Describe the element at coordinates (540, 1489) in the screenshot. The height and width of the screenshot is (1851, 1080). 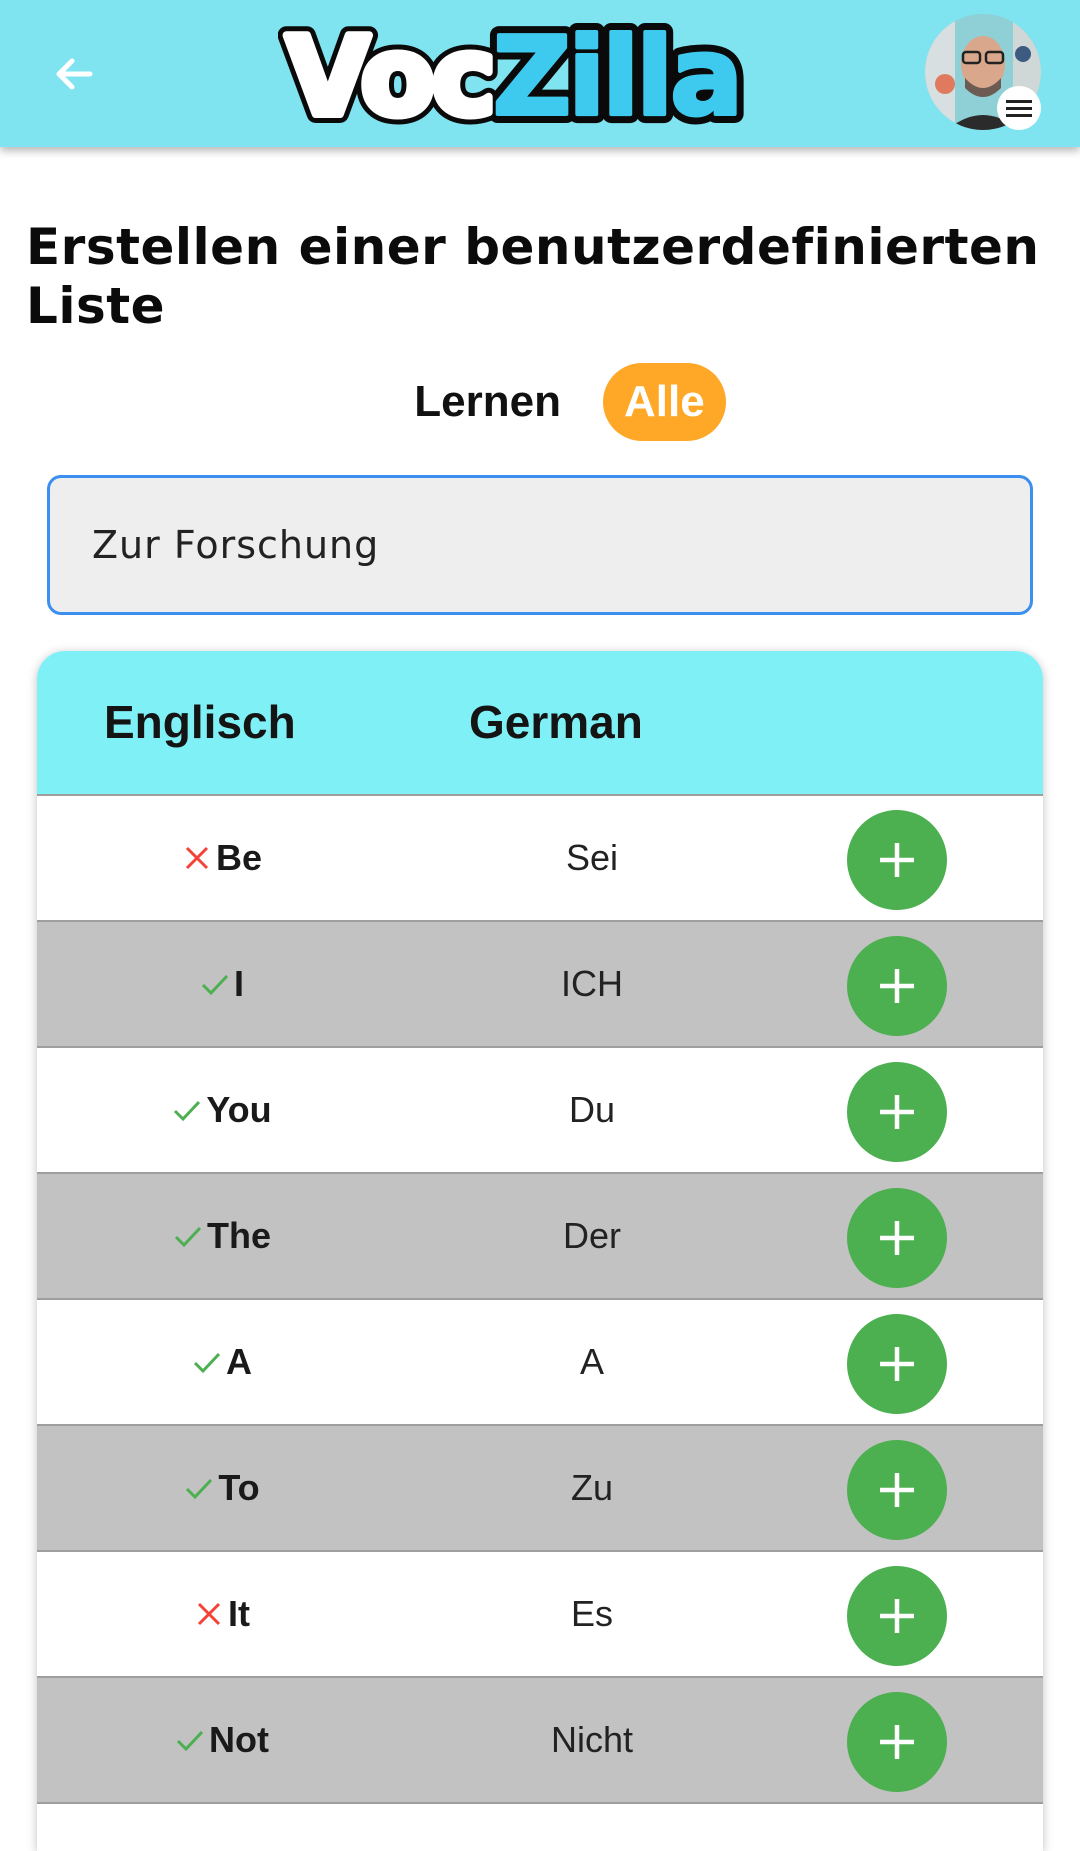
I see `table-row: To Zu` at that location.